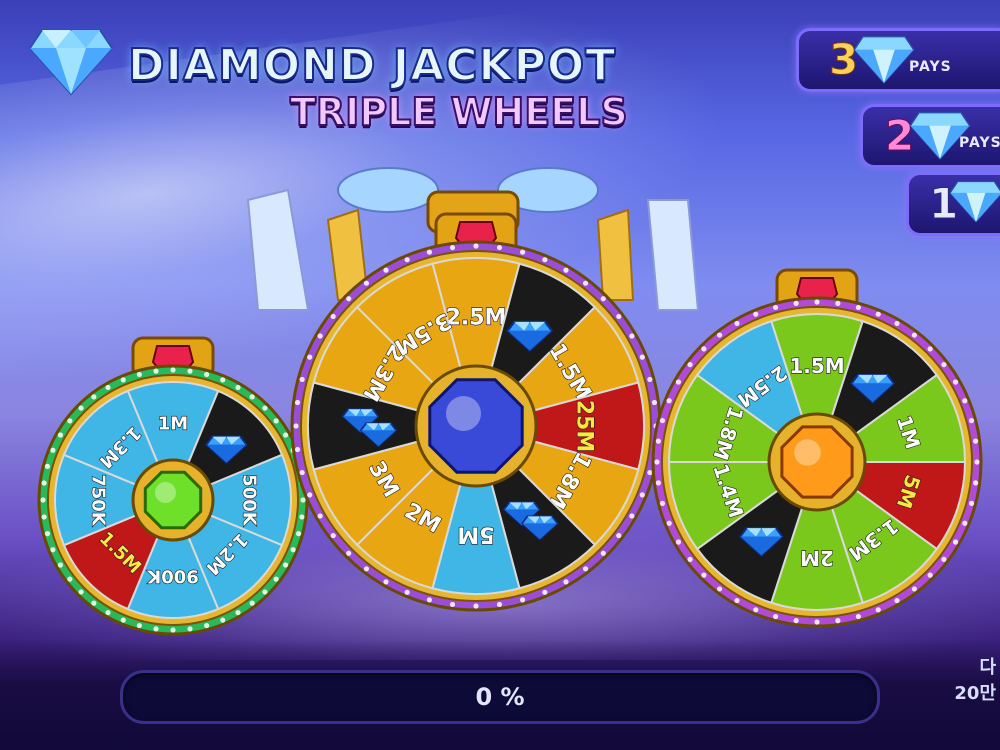 The image size is (1000, 750). I want to click on wheel-segment-label: 1.5M, so click(816, 366).